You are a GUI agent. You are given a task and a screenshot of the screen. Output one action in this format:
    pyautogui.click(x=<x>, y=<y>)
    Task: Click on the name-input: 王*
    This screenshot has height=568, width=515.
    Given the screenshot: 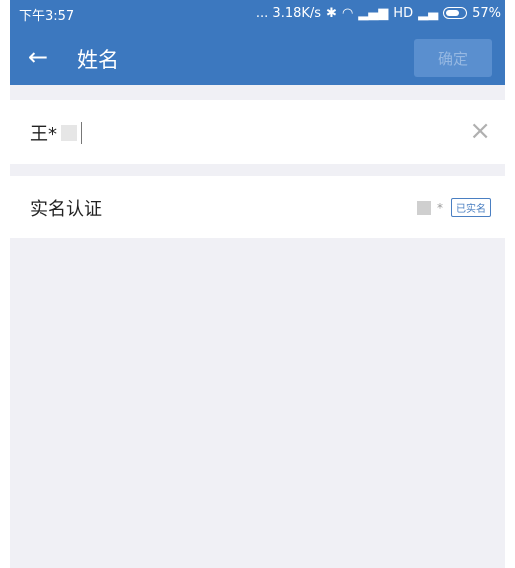 What is the action you would take?
    pyautogui.click(x=56, y=133)
    